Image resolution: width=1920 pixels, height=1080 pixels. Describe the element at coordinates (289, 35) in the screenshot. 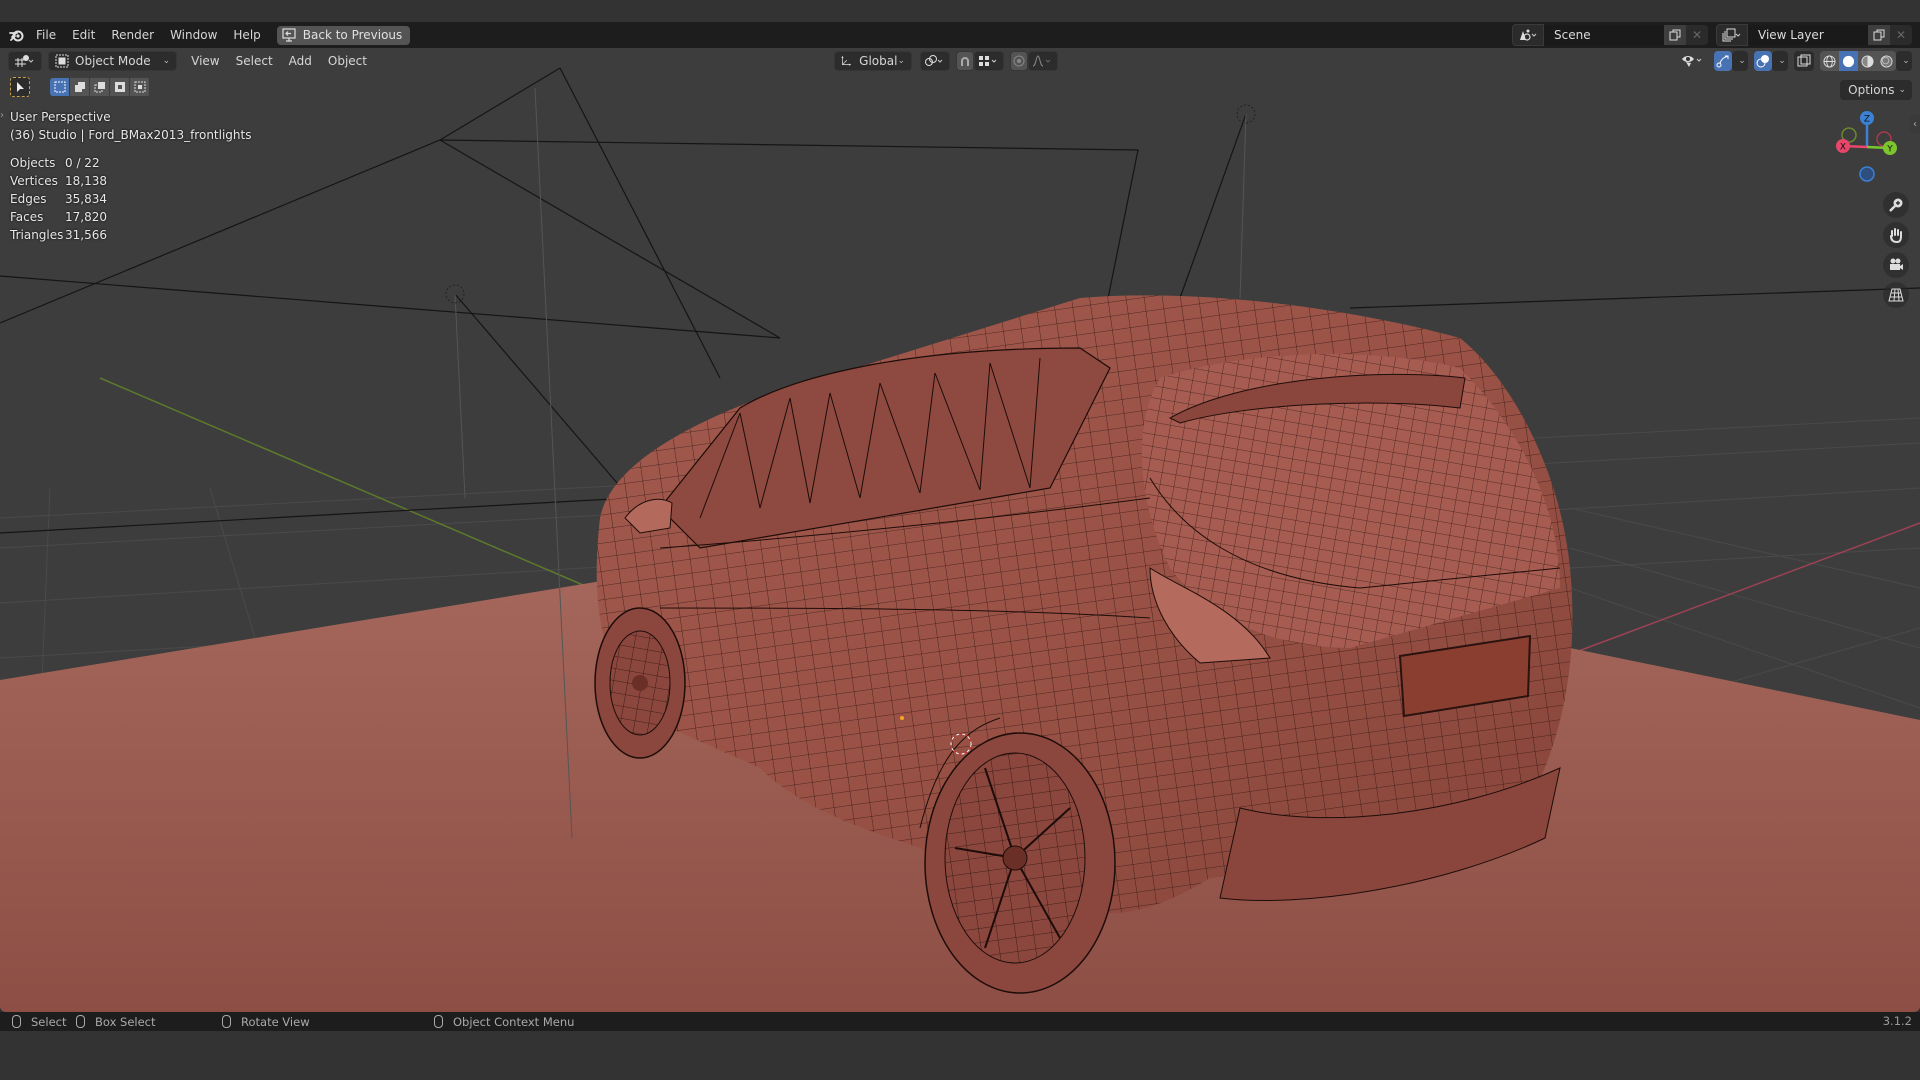

I see `back-screen-icon` at that location.